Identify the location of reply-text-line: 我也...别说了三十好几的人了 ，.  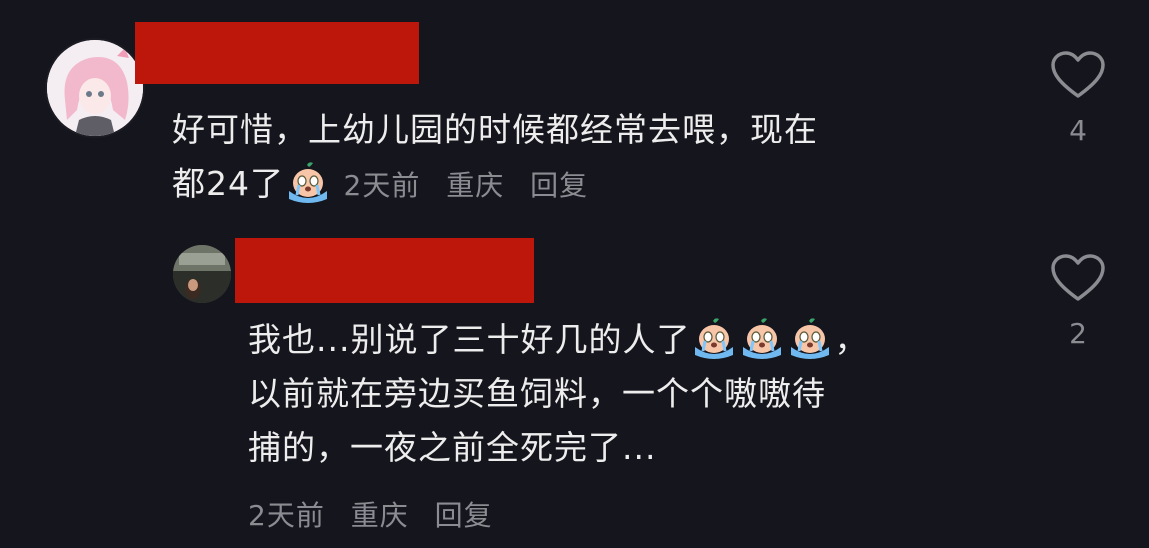
(638, 340).